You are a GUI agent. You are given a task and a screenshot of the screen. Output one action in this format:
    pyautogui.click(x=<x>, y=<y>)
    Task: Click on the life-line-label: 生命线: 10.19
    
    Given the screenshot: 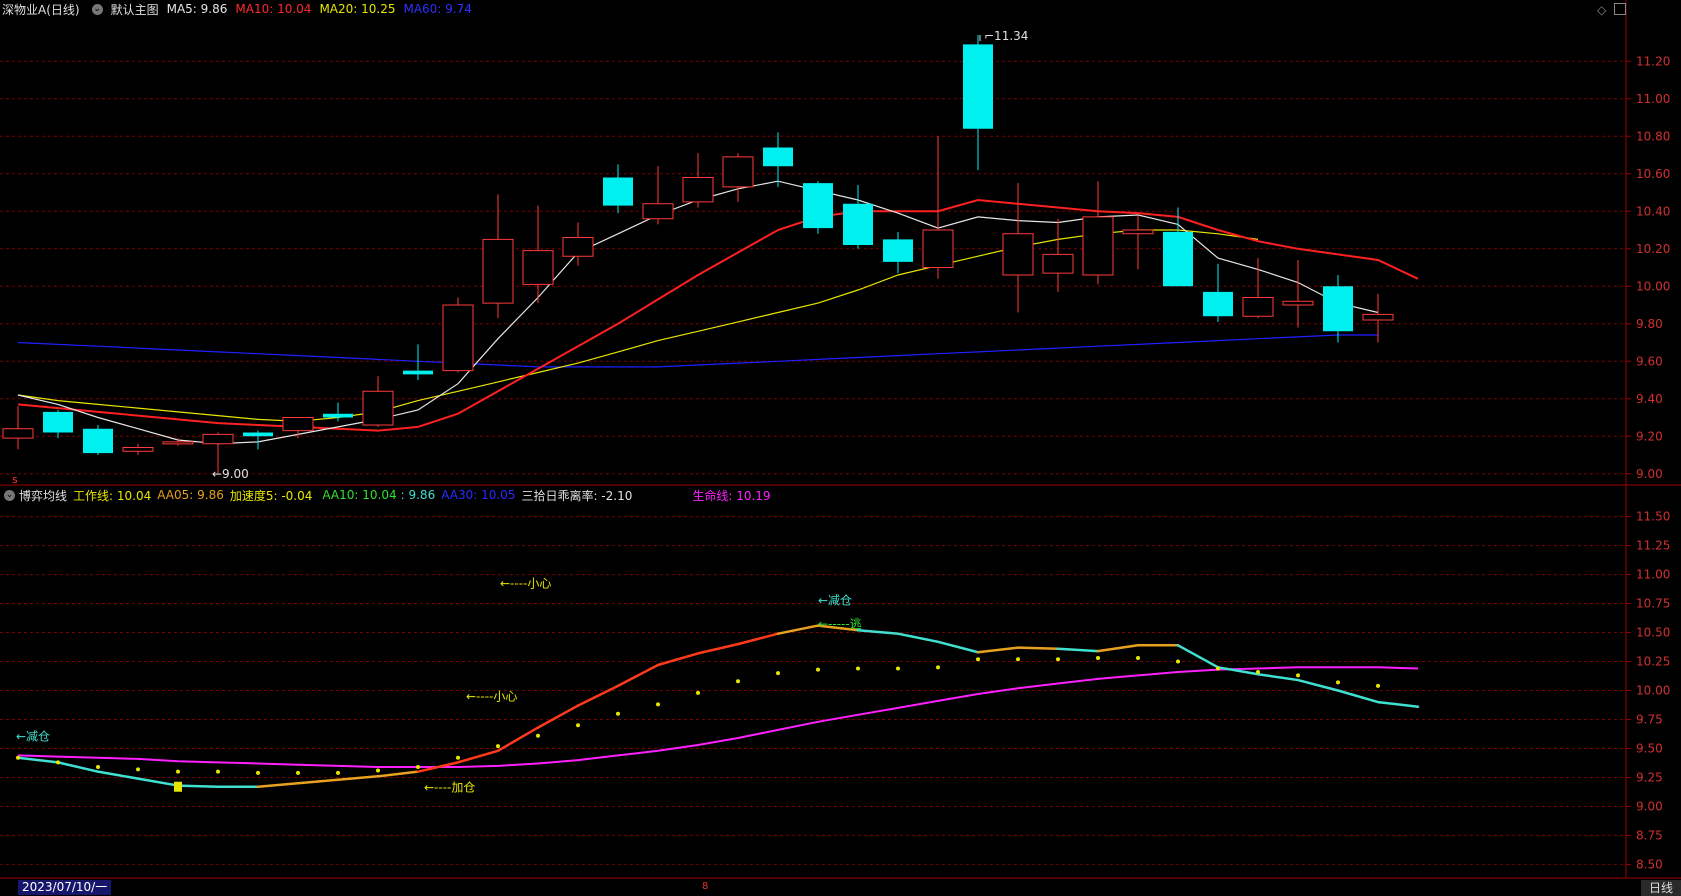 What is the action you would take?
    pyautogui.click(x=731, y=495)
    